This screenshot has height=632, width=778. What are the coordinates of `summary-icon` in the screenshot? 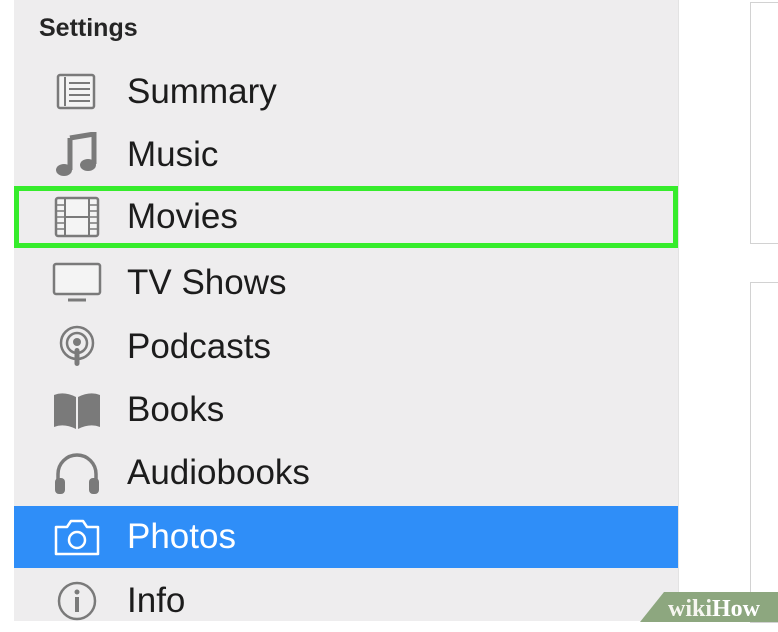 It's located at (76, 91).